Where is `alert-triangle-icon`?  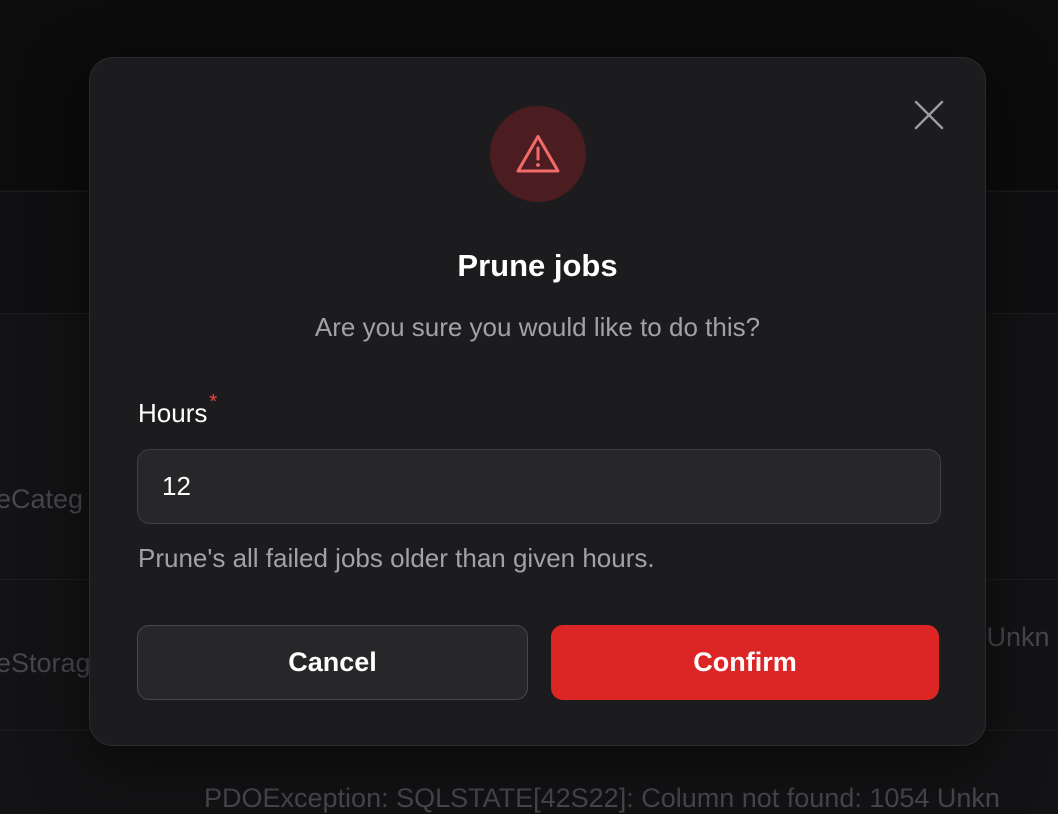
alert-triangle-icon is located at coordinates (538, 154).